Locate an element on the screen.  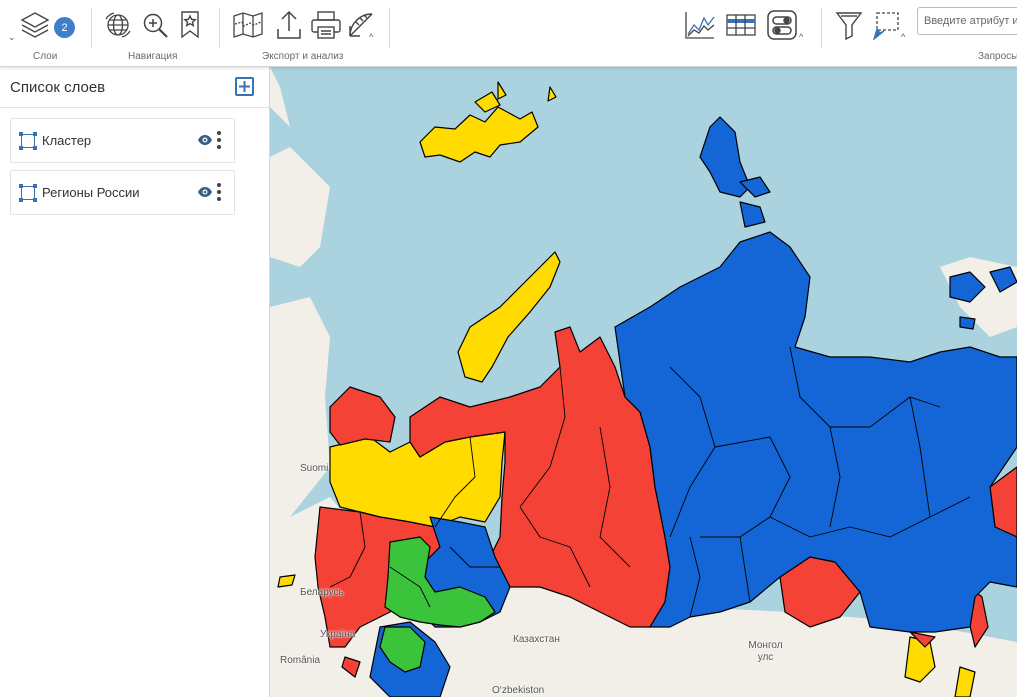
layers-icon is located at coordinates (35, 25).